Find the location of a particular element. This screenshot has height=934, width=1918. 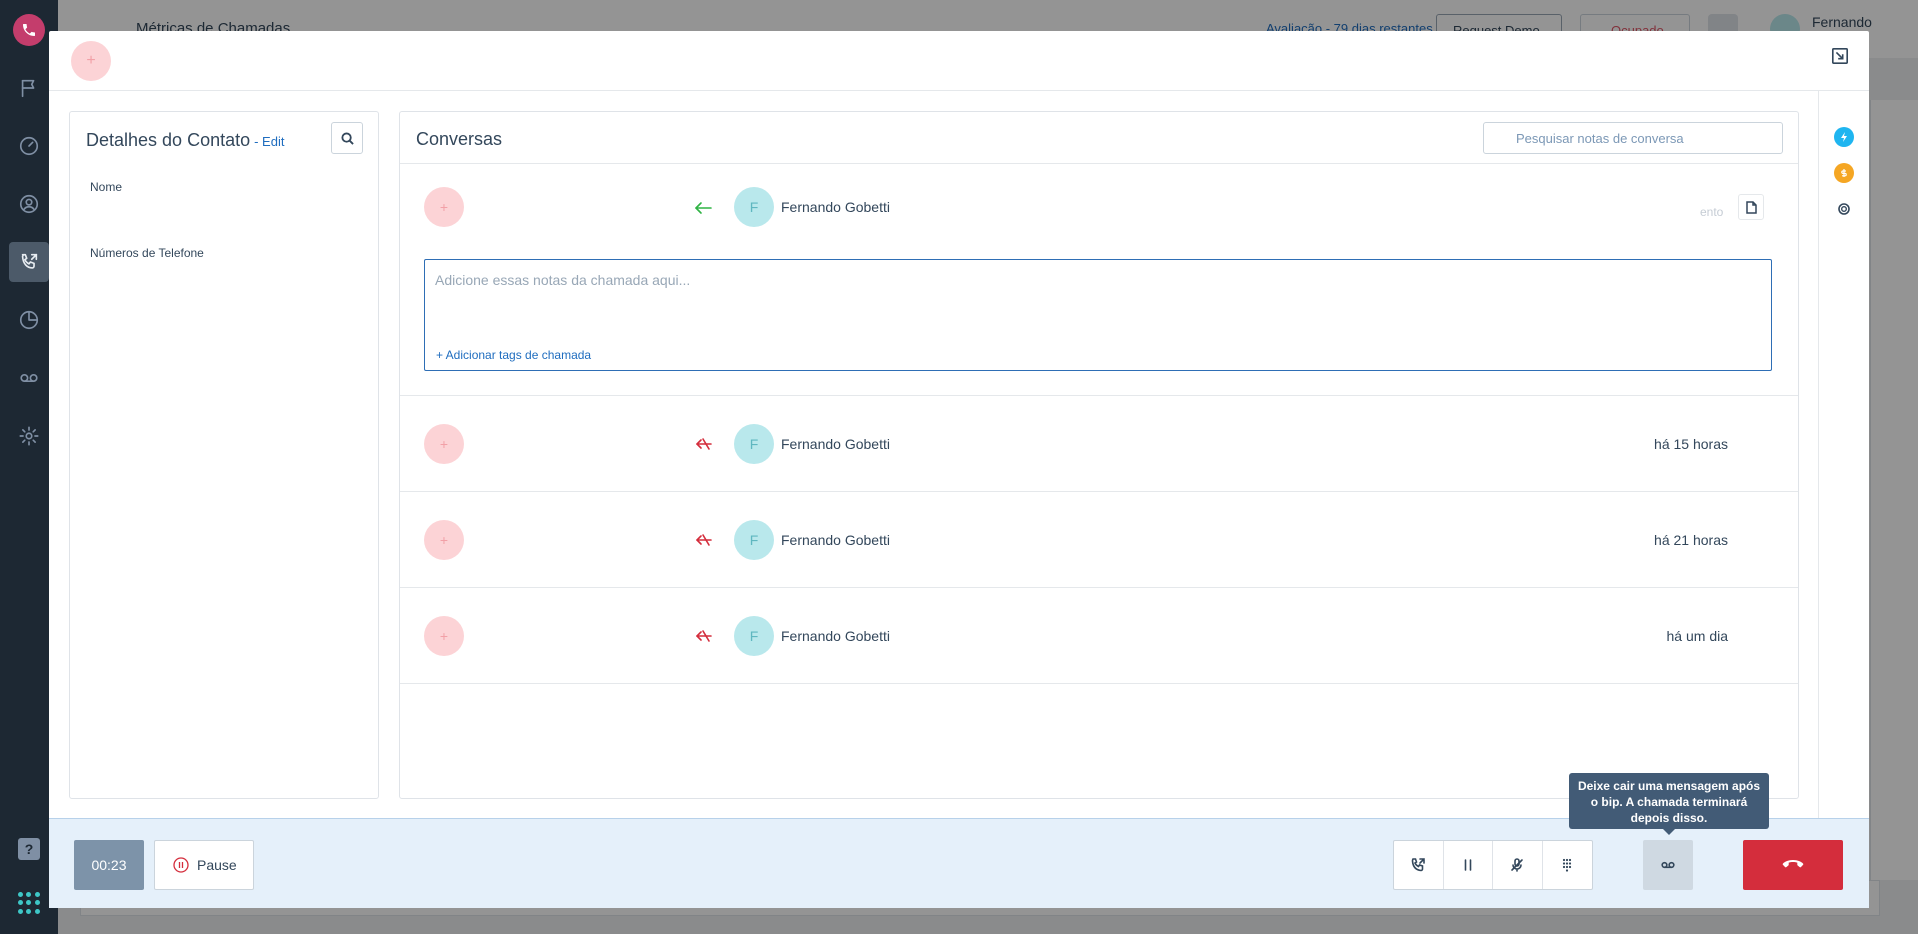

conversation-row: + F Fernando Gobetti há 21 horas is located at coordinates (1099, 540).